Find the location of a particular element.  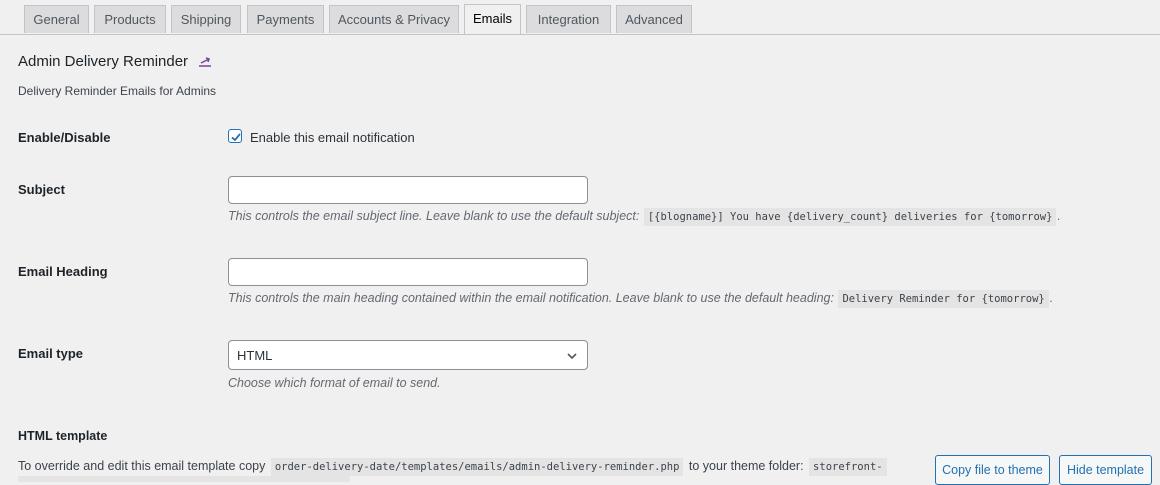

tab-emails: Emails is located at coordinates (492, 19).